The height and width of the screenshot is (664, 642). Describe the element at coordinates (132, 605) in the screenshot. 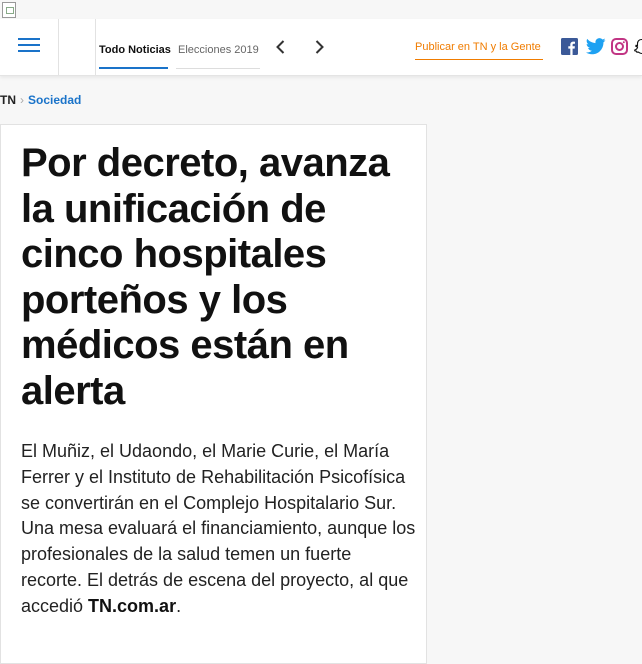

I see `article-lead-source: TN.com.ar` at that location.